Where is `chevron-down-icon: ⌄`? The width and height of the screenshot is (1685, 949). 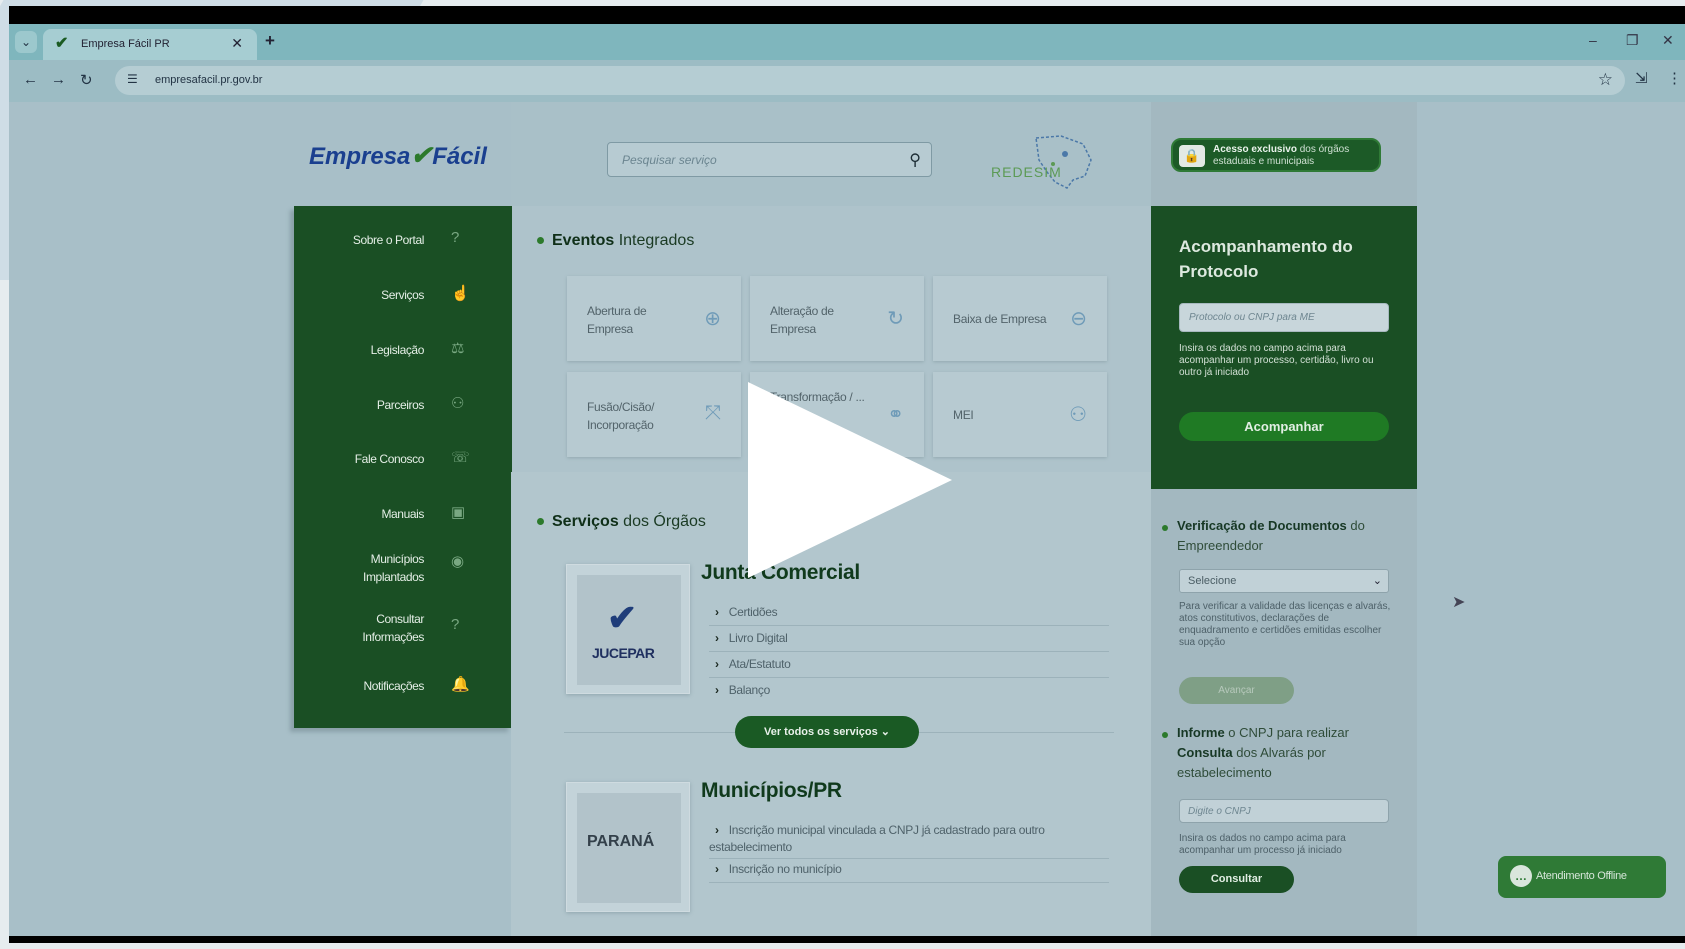
chevron-down-icon: ⌄ is located at coordinates (1377, 581).